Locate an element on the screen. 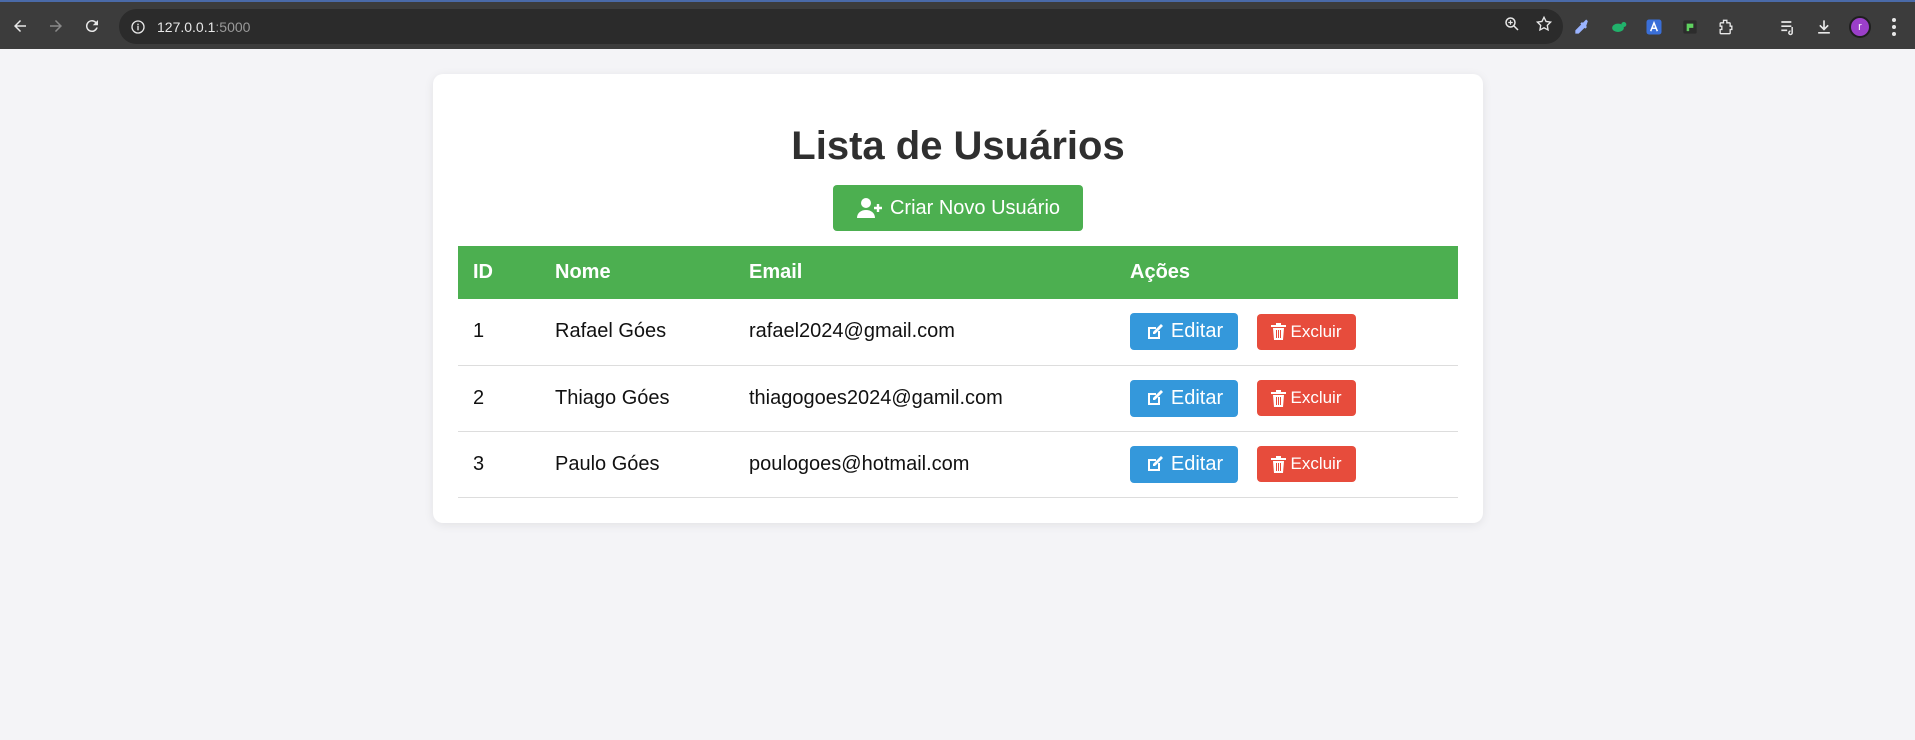 The height and width of the screenshot is (740, 1915). bookmark-star-icon is located at coordinates (1544, 26).